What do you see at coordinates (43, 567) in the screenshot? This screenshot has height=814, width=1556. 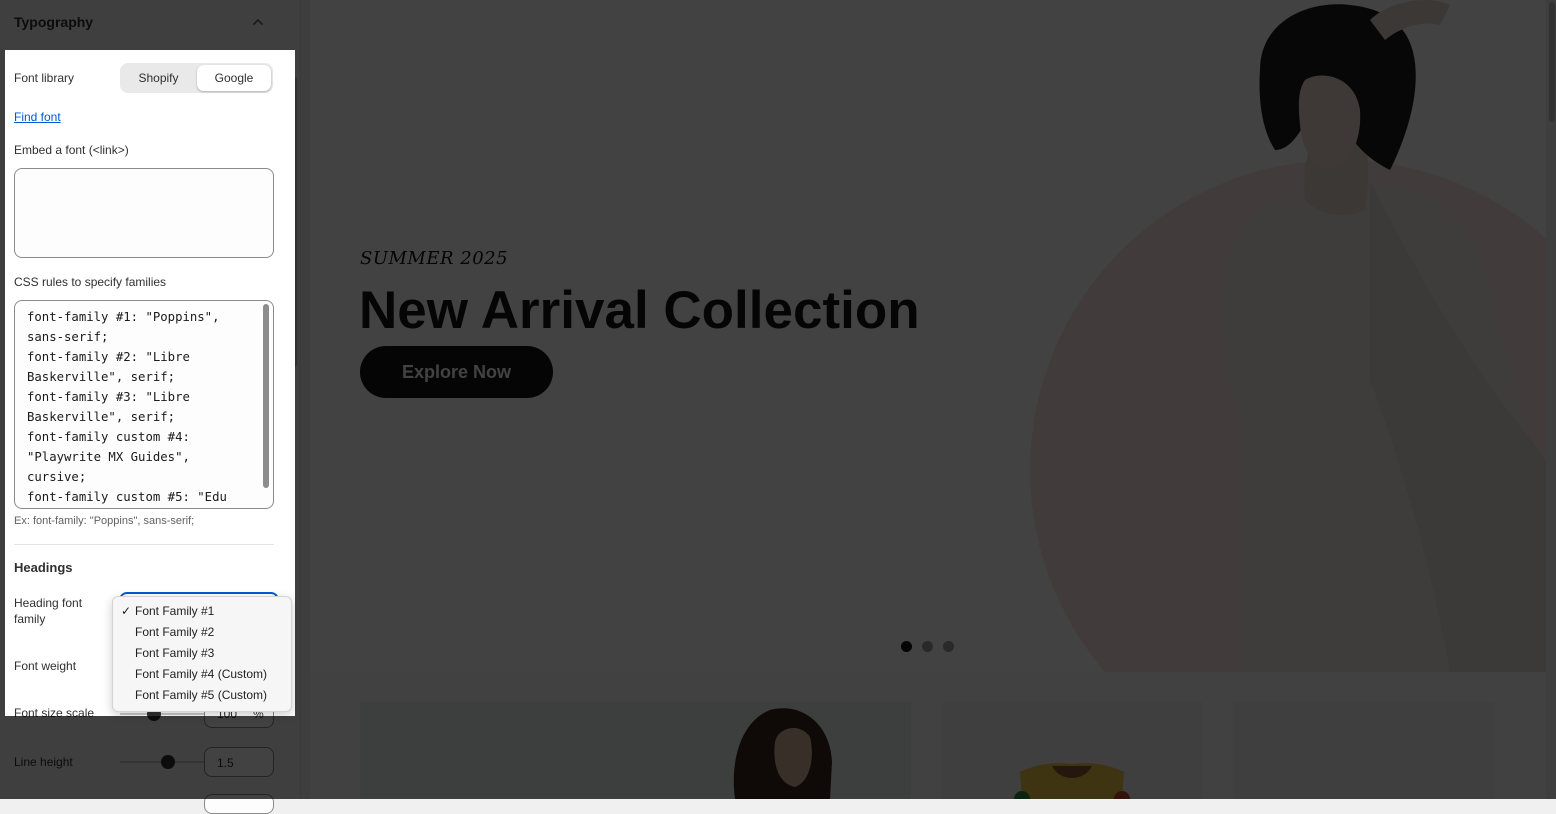 I see `headings-title: Headings` at bounding box center [43, 567].